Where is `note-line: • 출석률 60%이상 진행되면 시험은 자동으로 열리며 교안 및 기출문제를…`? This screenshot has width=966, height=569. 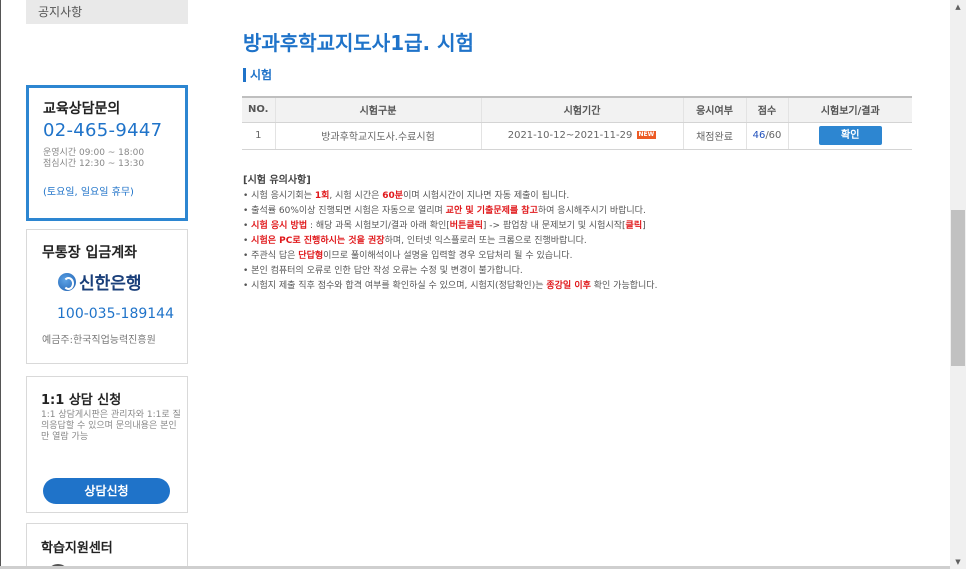
note-line: • 출석률 60%이상 진행되면 시험은 자동으로 열리며 교안 및 기출문제를… is located at coordinates (444, 211).